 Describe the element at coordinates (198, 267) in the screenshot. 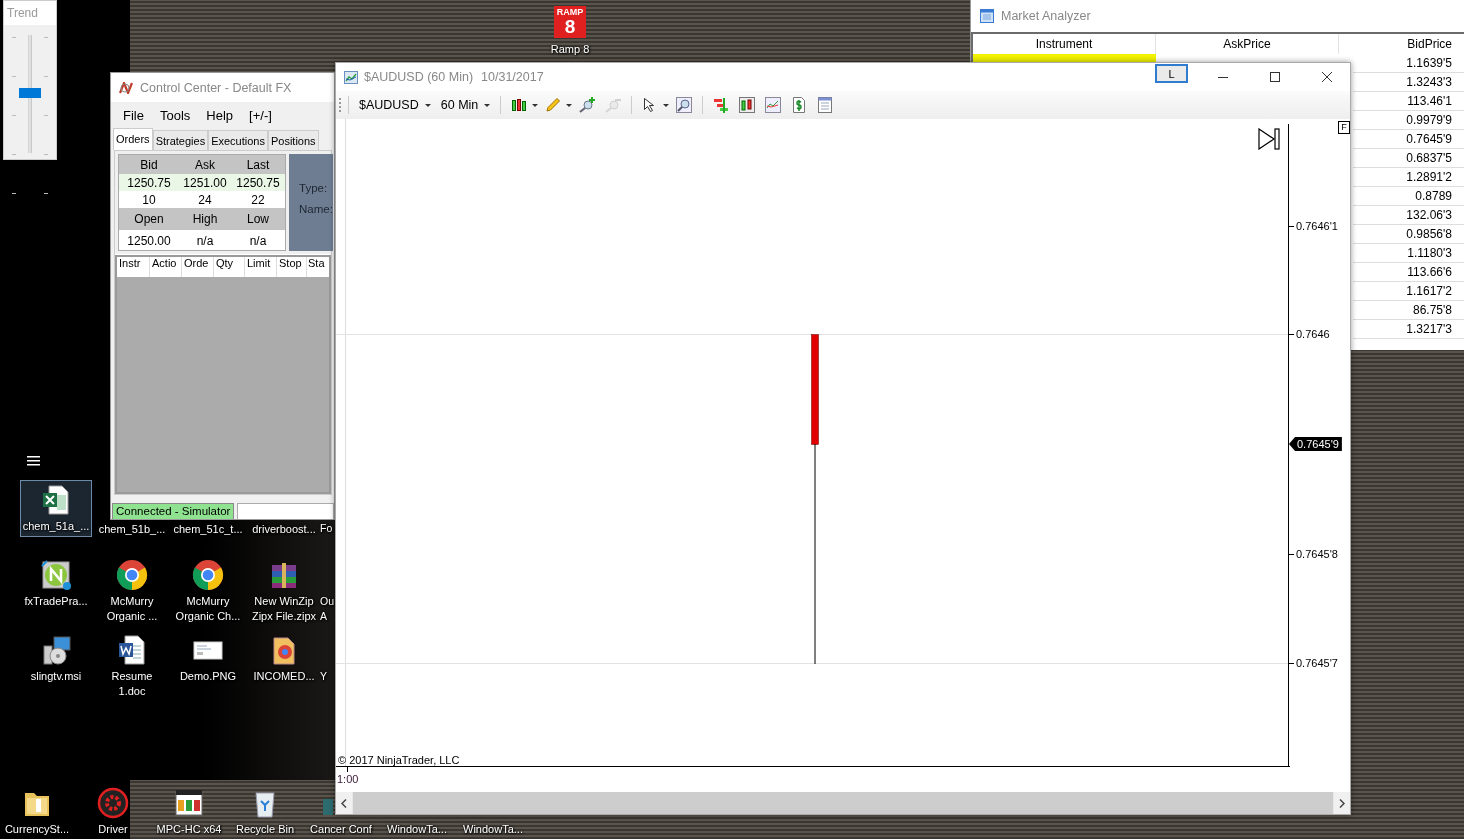

I see `column-header: Orde` at that location.